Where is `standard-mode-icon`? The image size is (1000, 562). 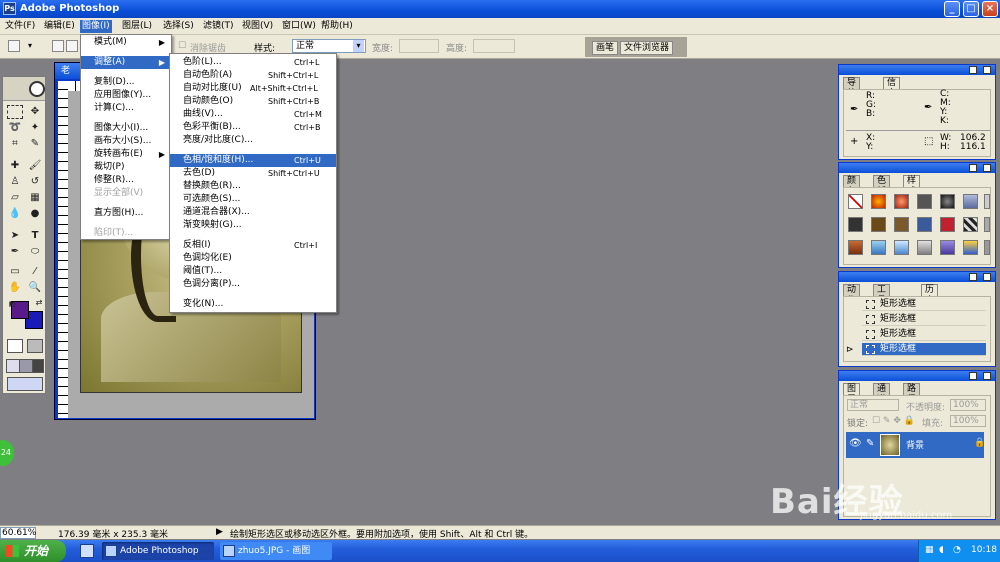 standard-mode-icon is located at coordinates (15, 346).